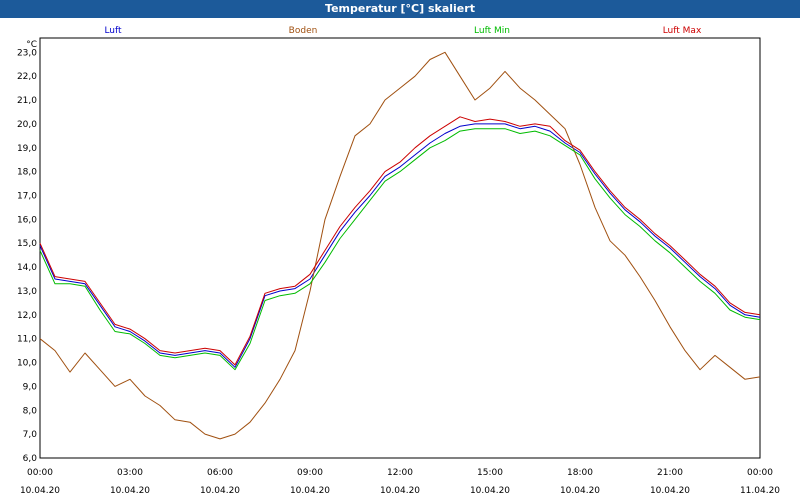 The height and width of the screenshot is (500, 800). What do you see at coordinates (27, 340) in the screenshot?
I see `y-tick-label: 11,0` at bounding box center [27, 340].